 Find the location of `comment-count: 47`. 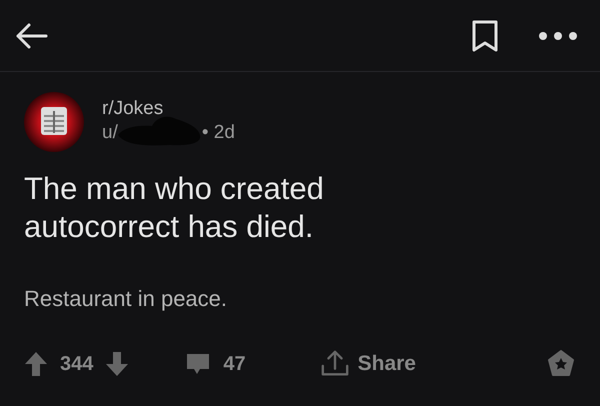

comment-count: 47 is located at coordinates (234, 364).